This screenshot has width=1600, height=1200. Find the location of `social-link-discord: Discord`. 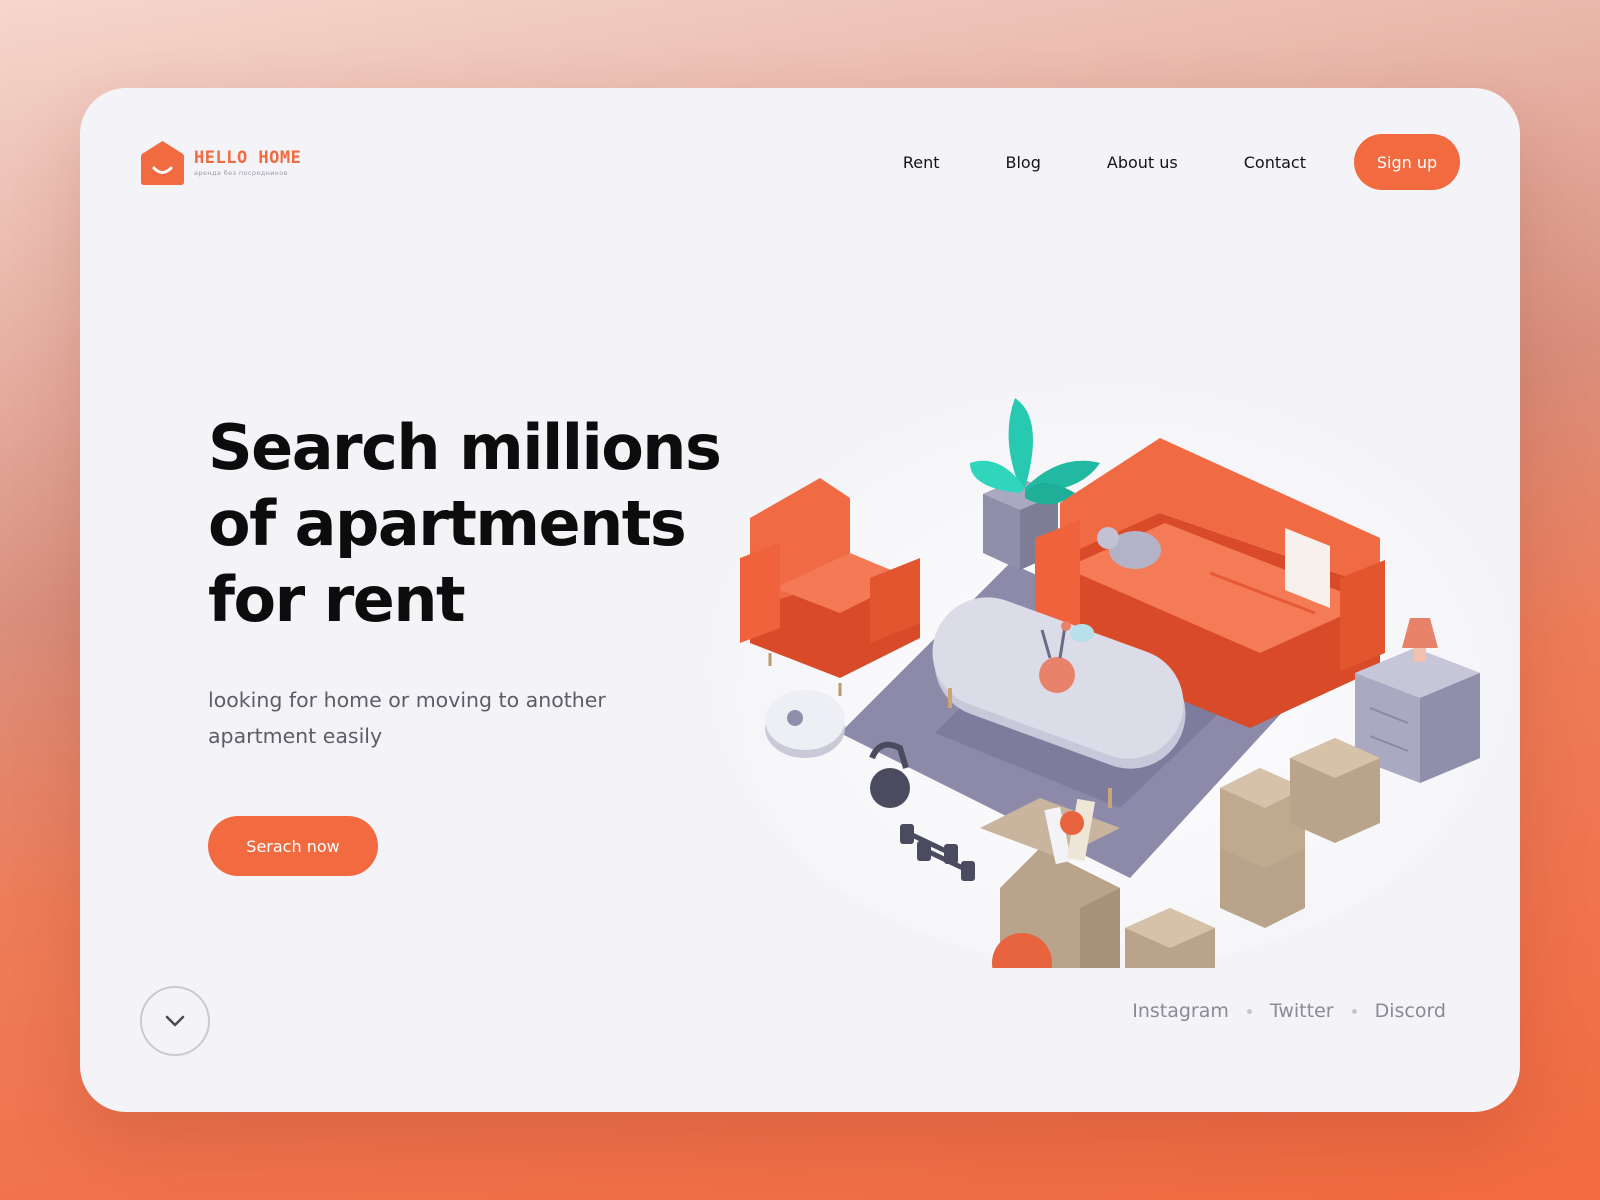

social-link-discord: Discord is located at coordinates (1410, 1011).